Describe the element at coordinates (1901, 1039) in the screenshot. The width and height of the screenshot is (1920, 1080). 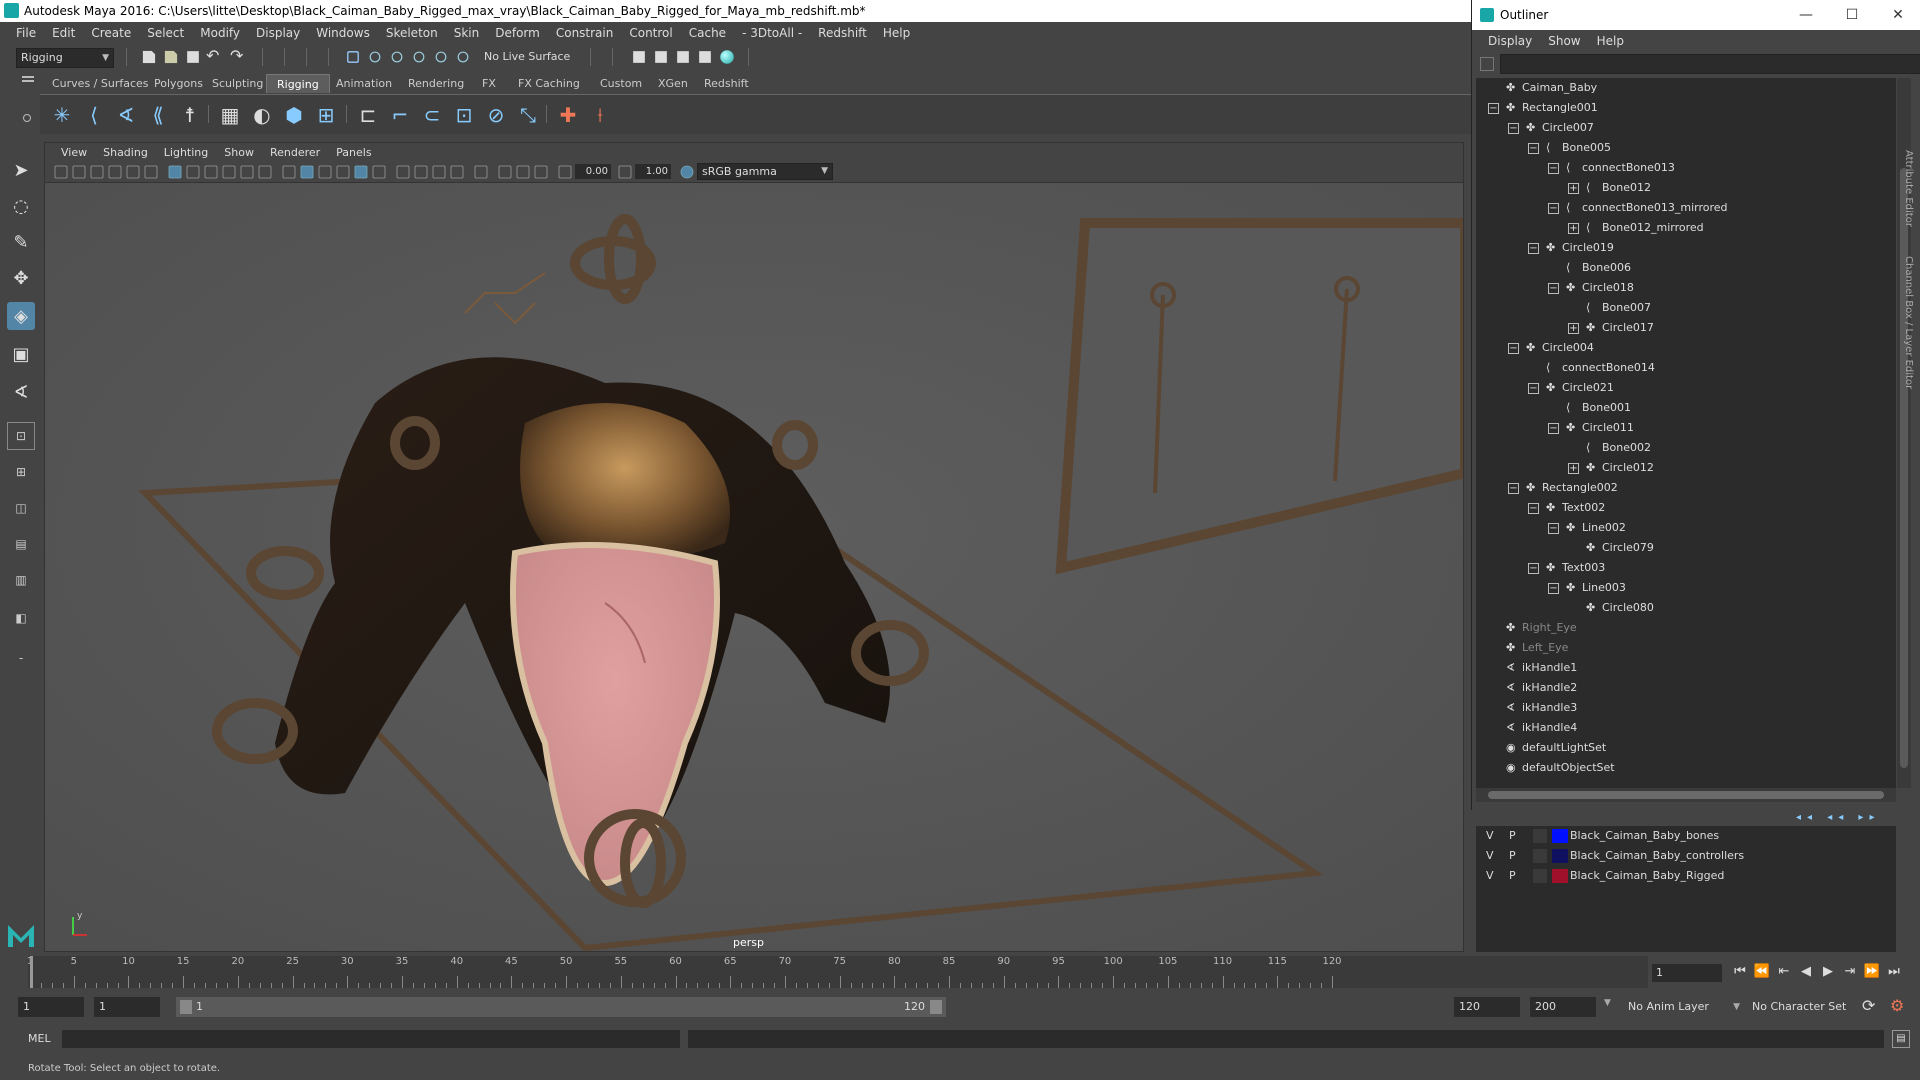
I see `script-editor-icon: ▤` at that location.